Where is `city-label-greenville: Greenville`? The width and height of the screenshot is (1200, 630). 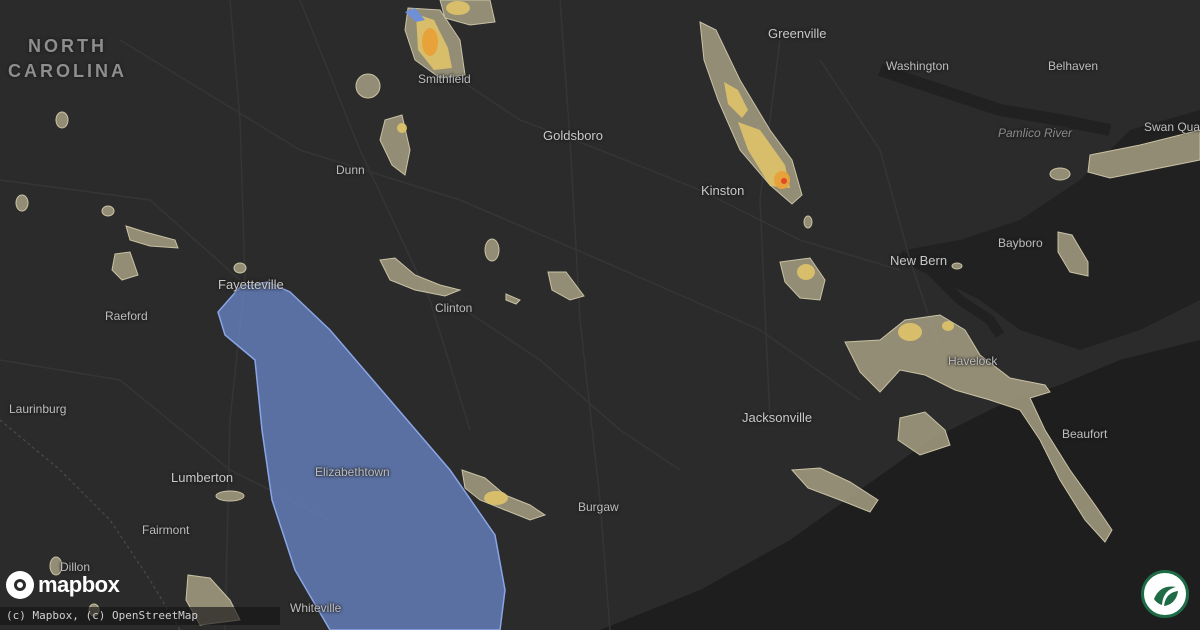 city-label-greenville: Greenville is located at coordinates (797, 33).